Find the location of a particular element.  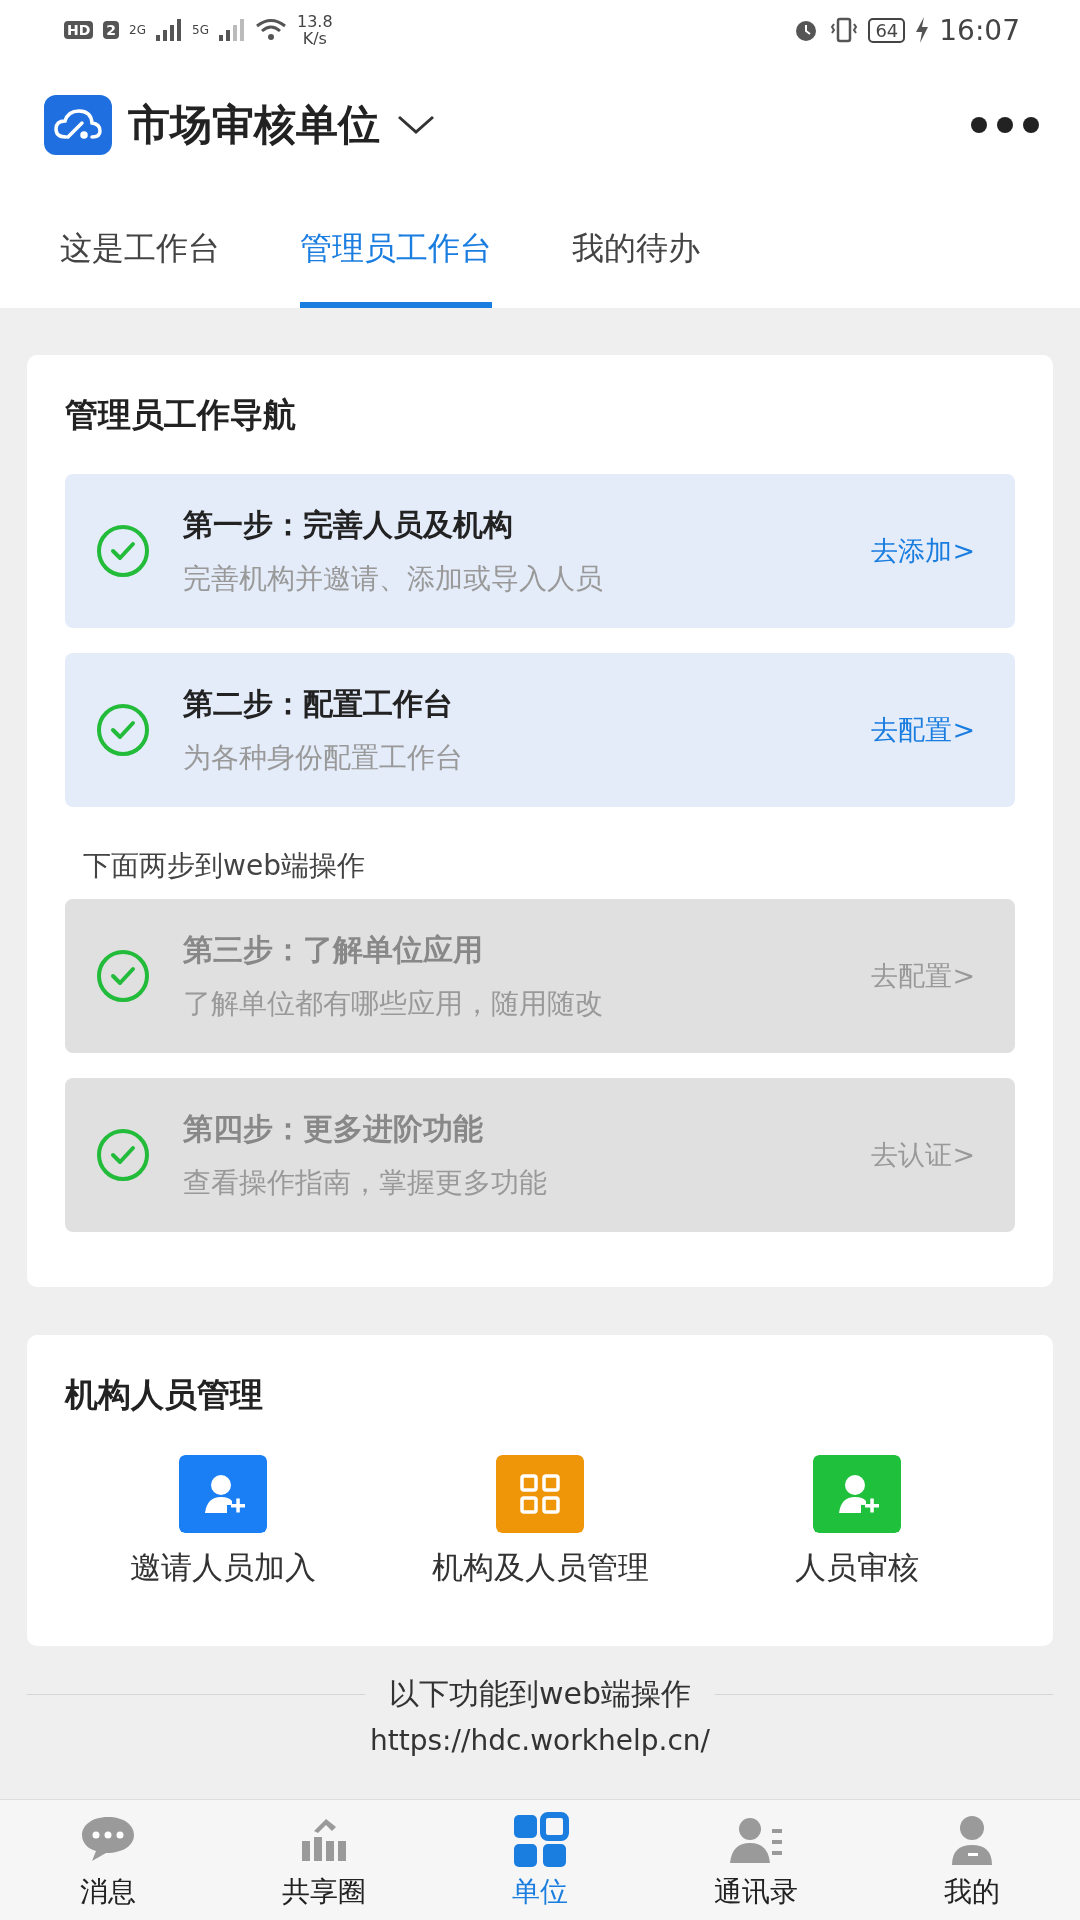

step-card: 第二步：配置工作台 为各种身份配置工作台 去配置> is located at coordinates (540, 730).